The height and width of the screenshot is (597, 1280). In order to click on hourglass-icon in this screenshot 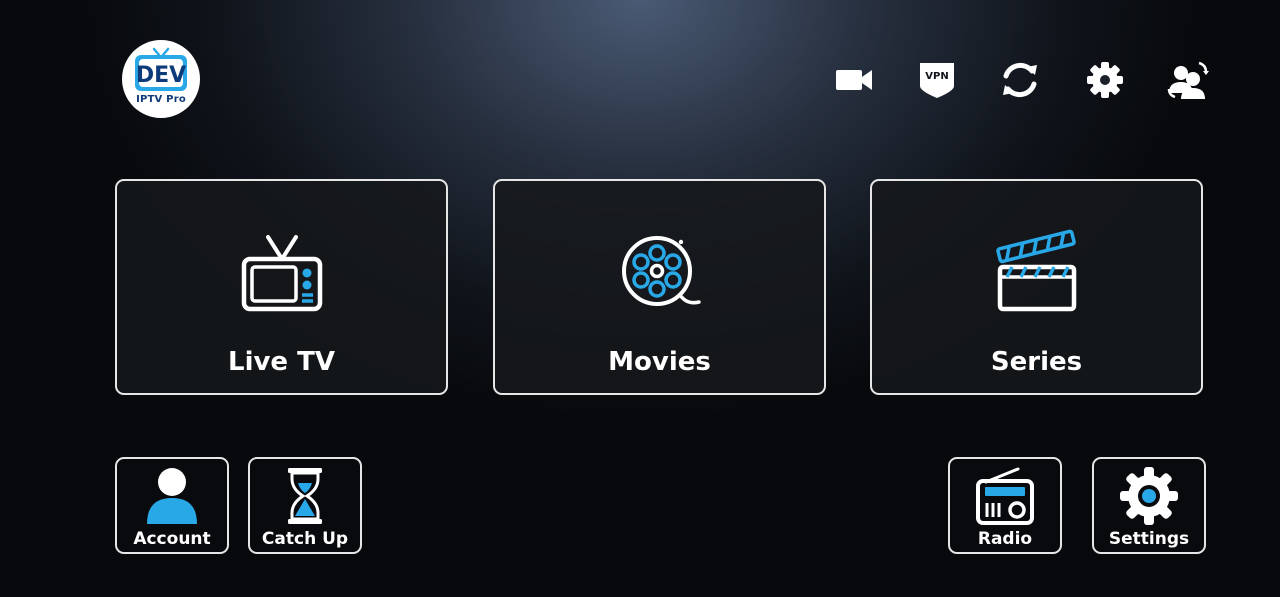, I will do `click(305, 496)`.